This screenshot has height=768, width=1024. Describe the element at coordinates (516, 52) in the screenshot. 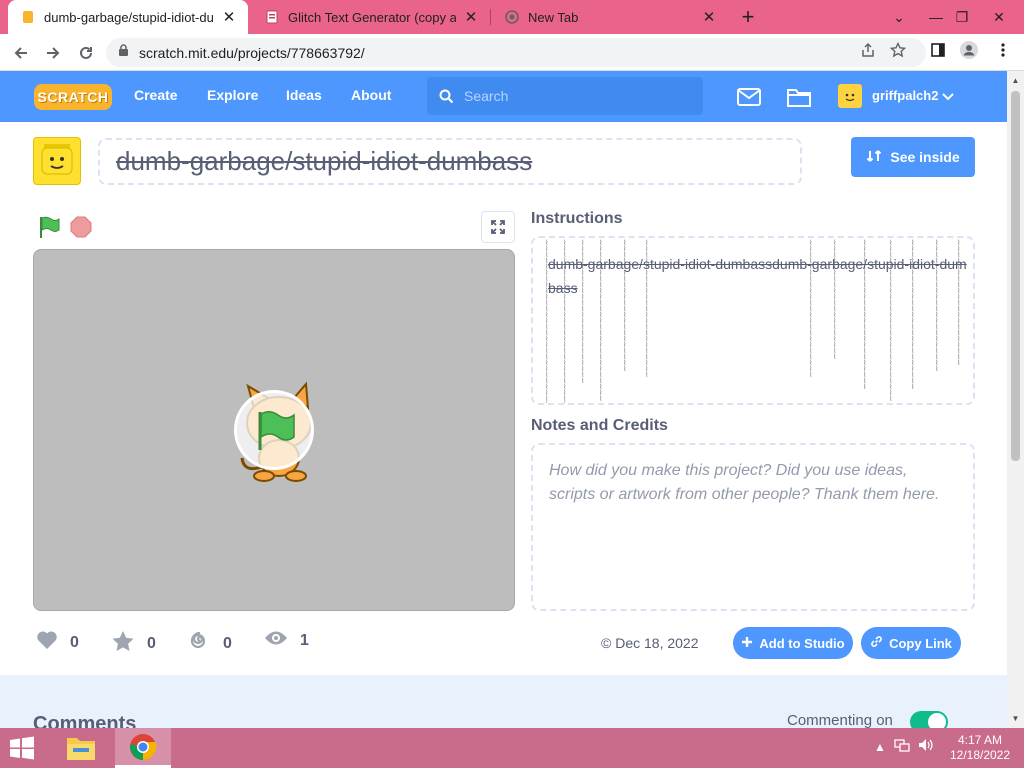

I see `address-bar: scratch.mit.edu/projects/778663792/` at that location.